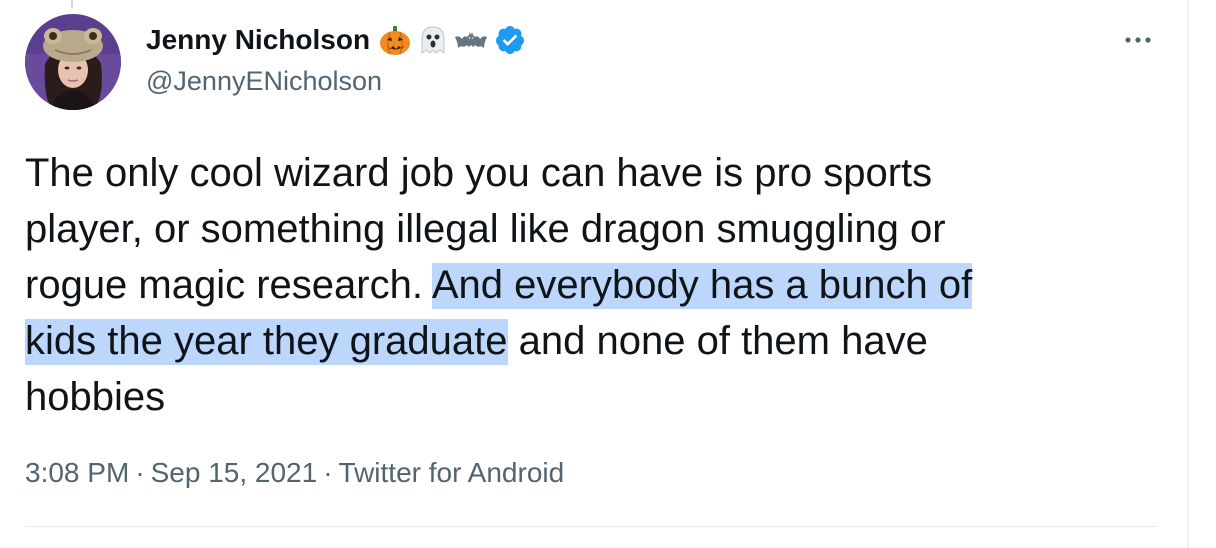  Describe the element at coordinates (717, 341) in the screenshot. I see `text-segment: and none of them have` at that location.